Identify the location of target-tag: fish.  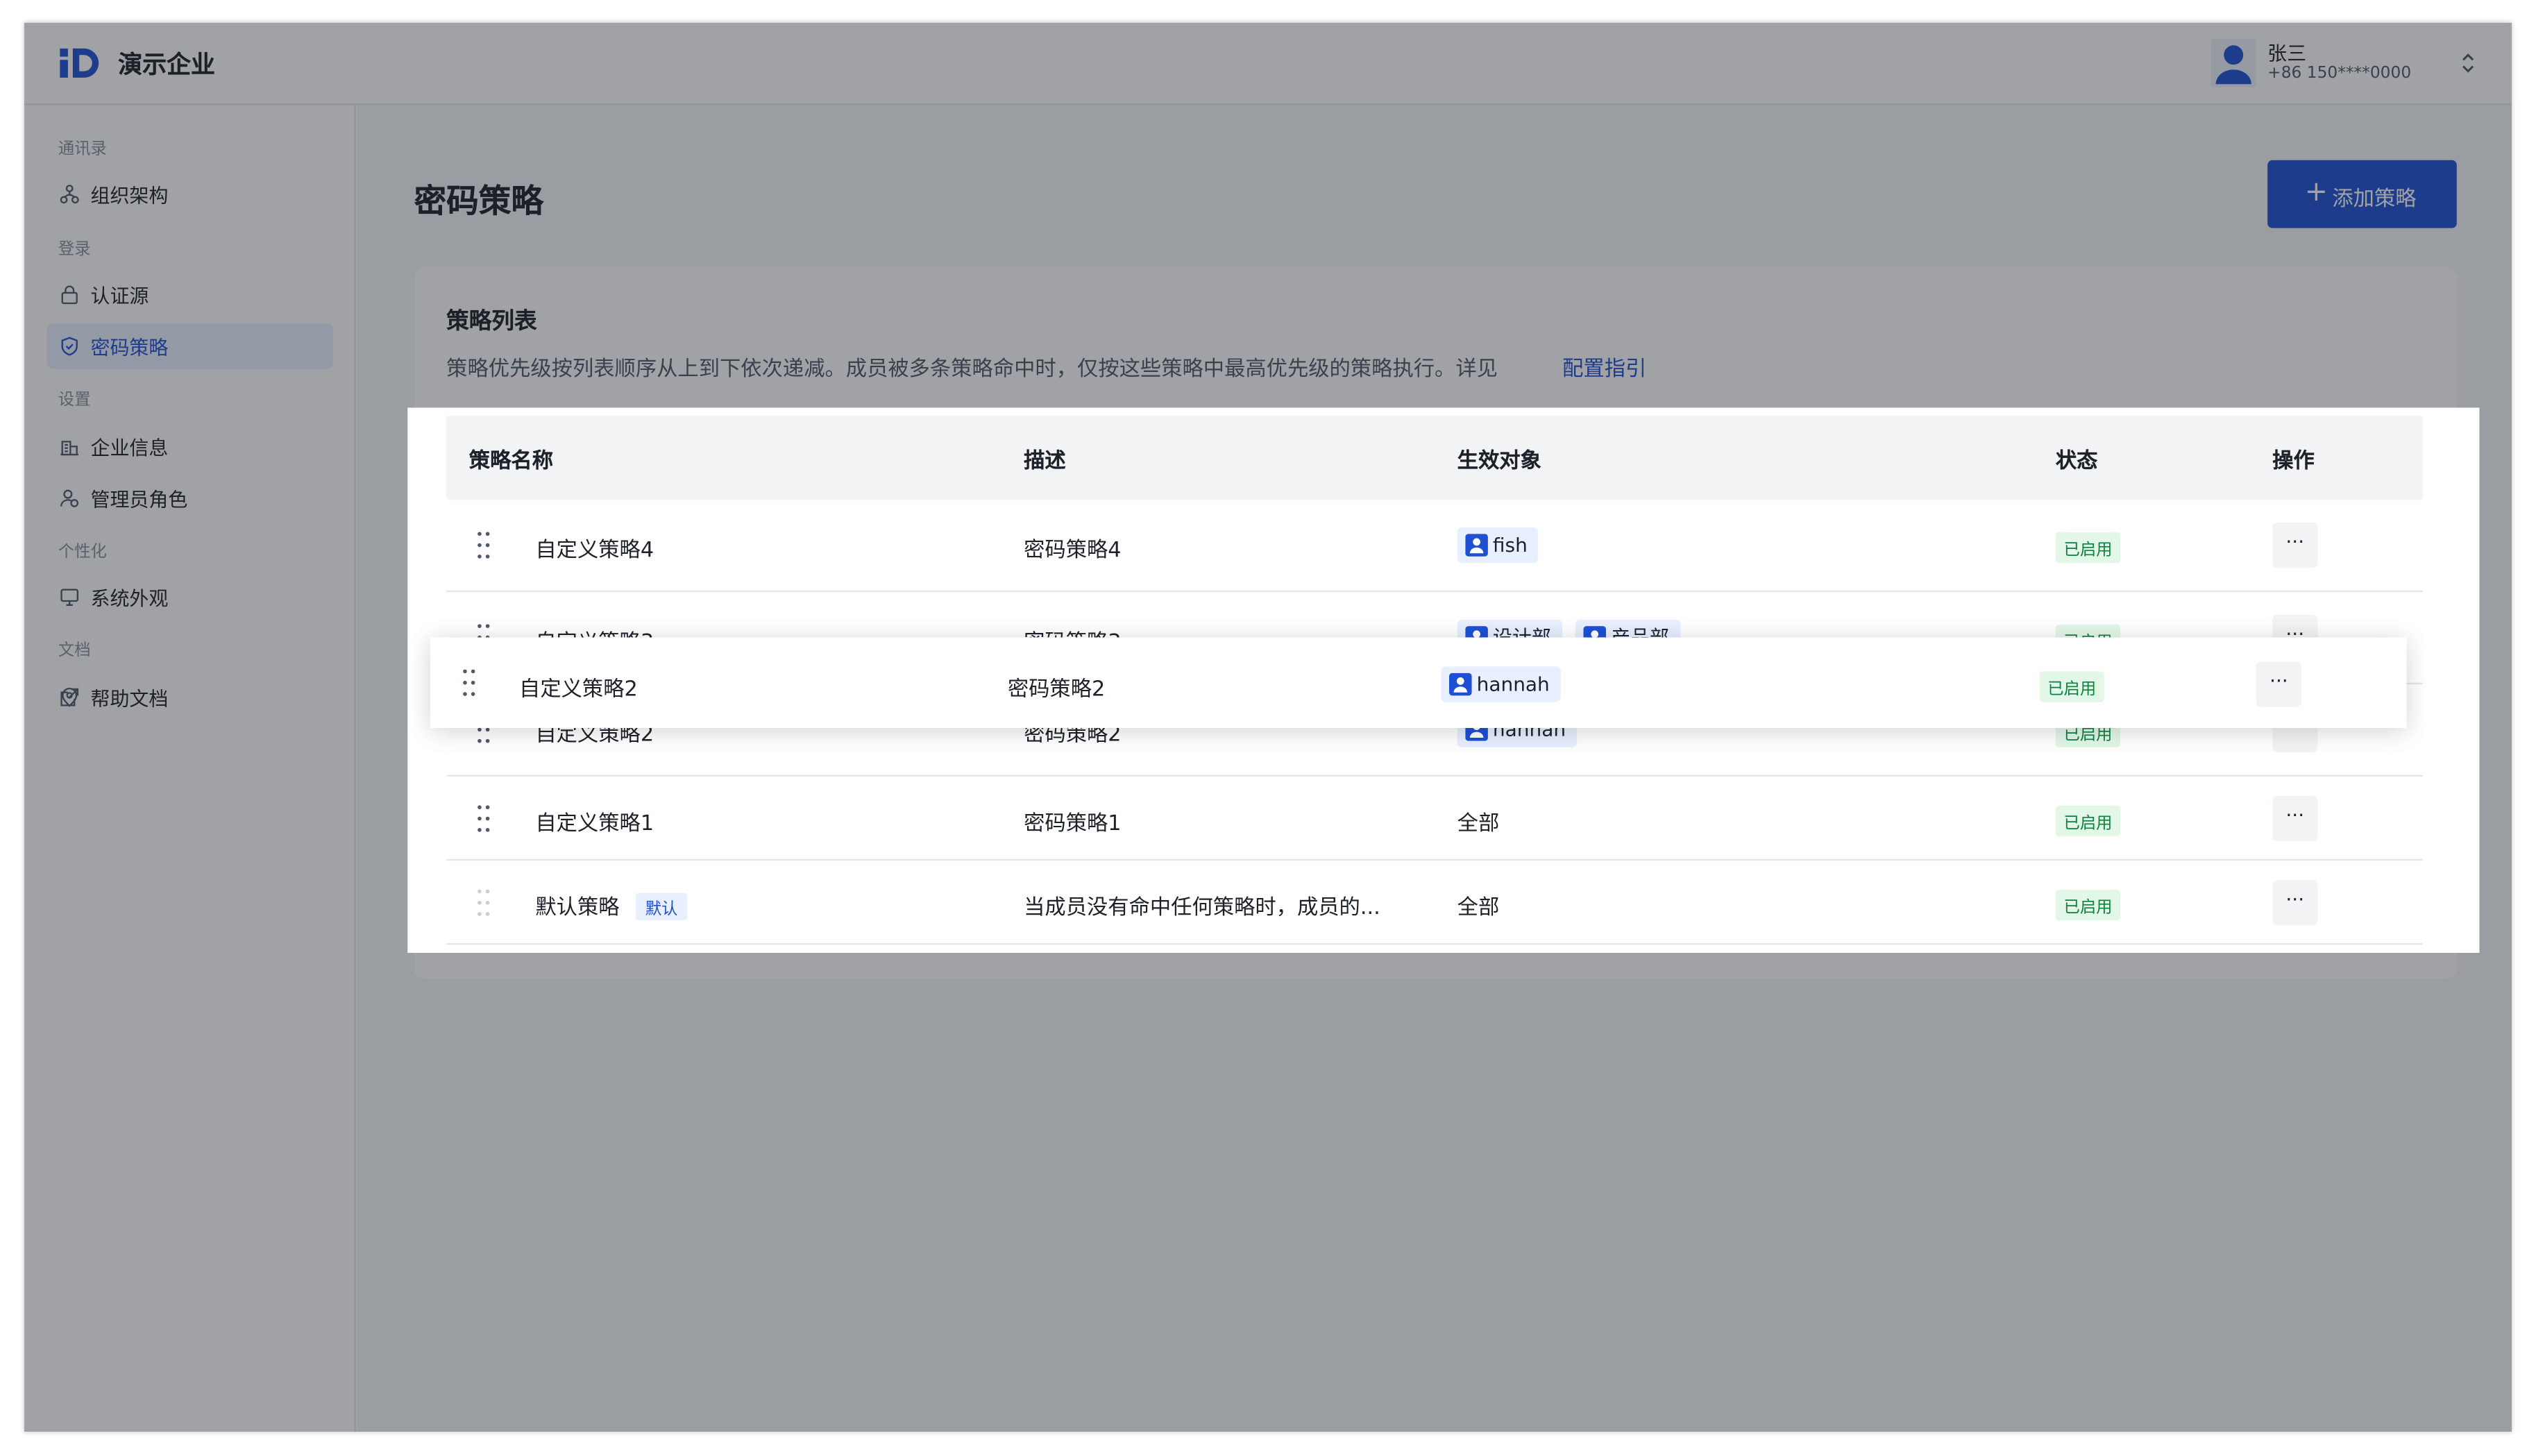
(1498, 545).